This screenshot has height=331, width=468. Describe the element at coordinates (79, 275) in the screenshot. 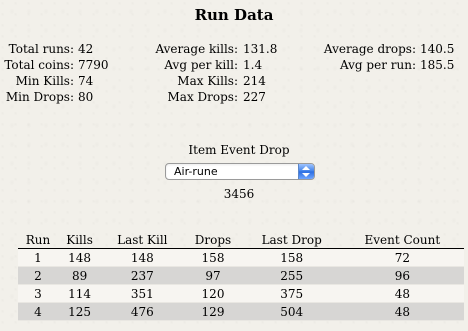

I see `cell-kills: 89` at that location.